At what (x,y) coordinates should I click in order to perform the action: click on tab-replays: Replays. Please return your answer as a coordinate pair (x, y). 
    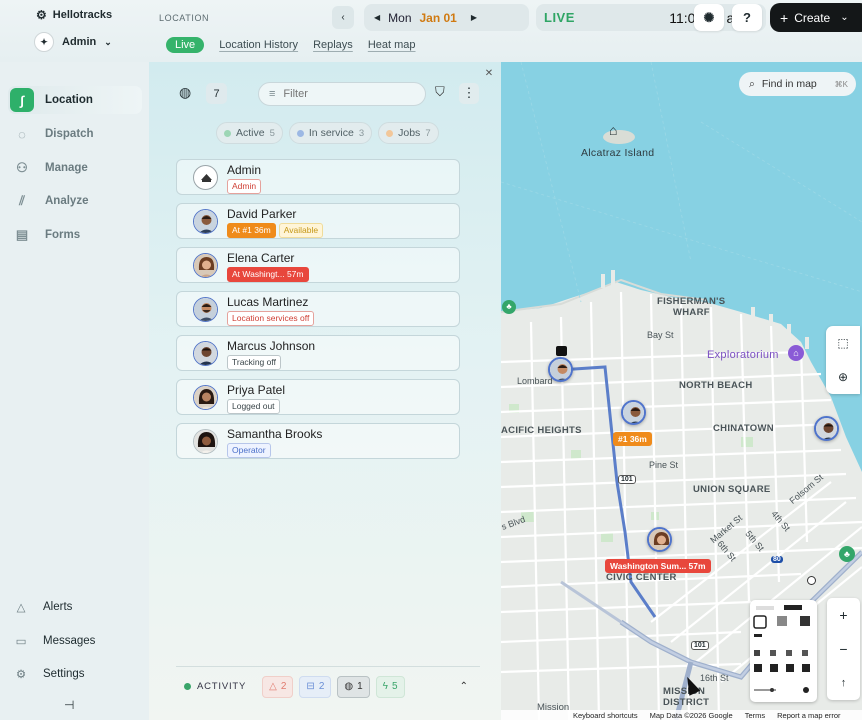
    Looking at the image, I should click on (333, 45).